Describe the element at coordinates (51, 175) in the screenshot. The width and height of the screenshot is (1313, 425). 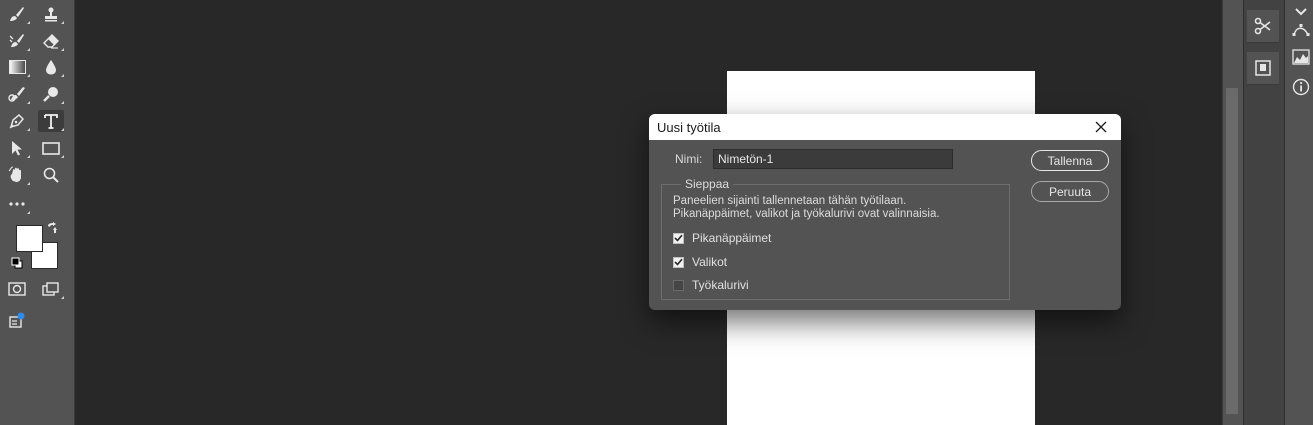
I see `magnifier-icon` at that location.